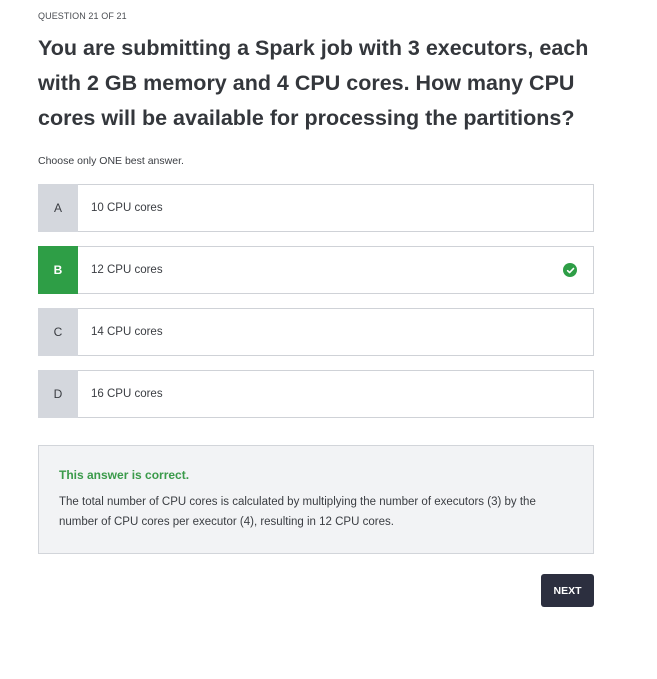 This screenshot has width=657, height=679. Describe the element at coordinates (127, 394) in the screenshot. I see `option-label: 16 CPU cores` at that location.